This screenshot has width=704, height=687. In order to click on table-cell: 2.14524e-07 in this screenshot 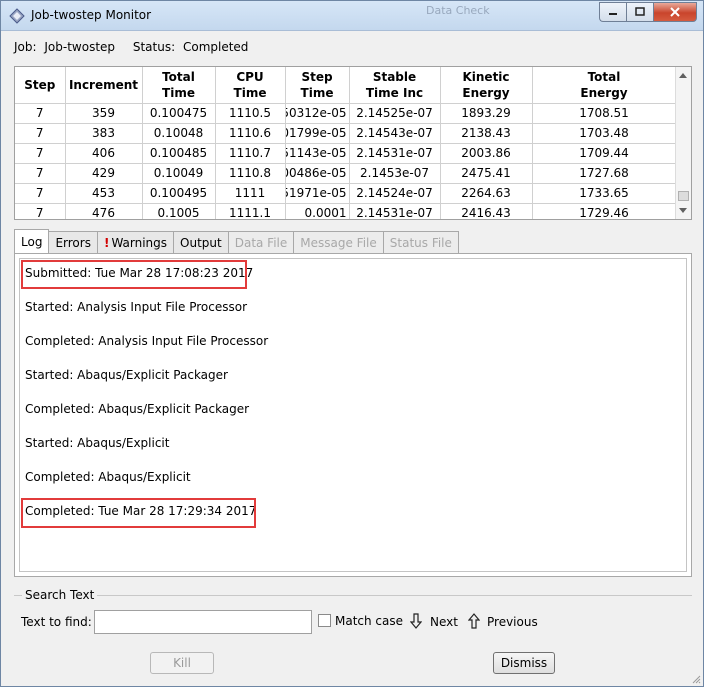, I will do `click(395, 193)`.